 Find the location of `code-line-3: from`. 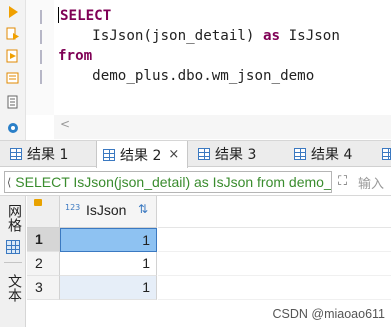

code-line-3: from is located at coordinates (199, 56).